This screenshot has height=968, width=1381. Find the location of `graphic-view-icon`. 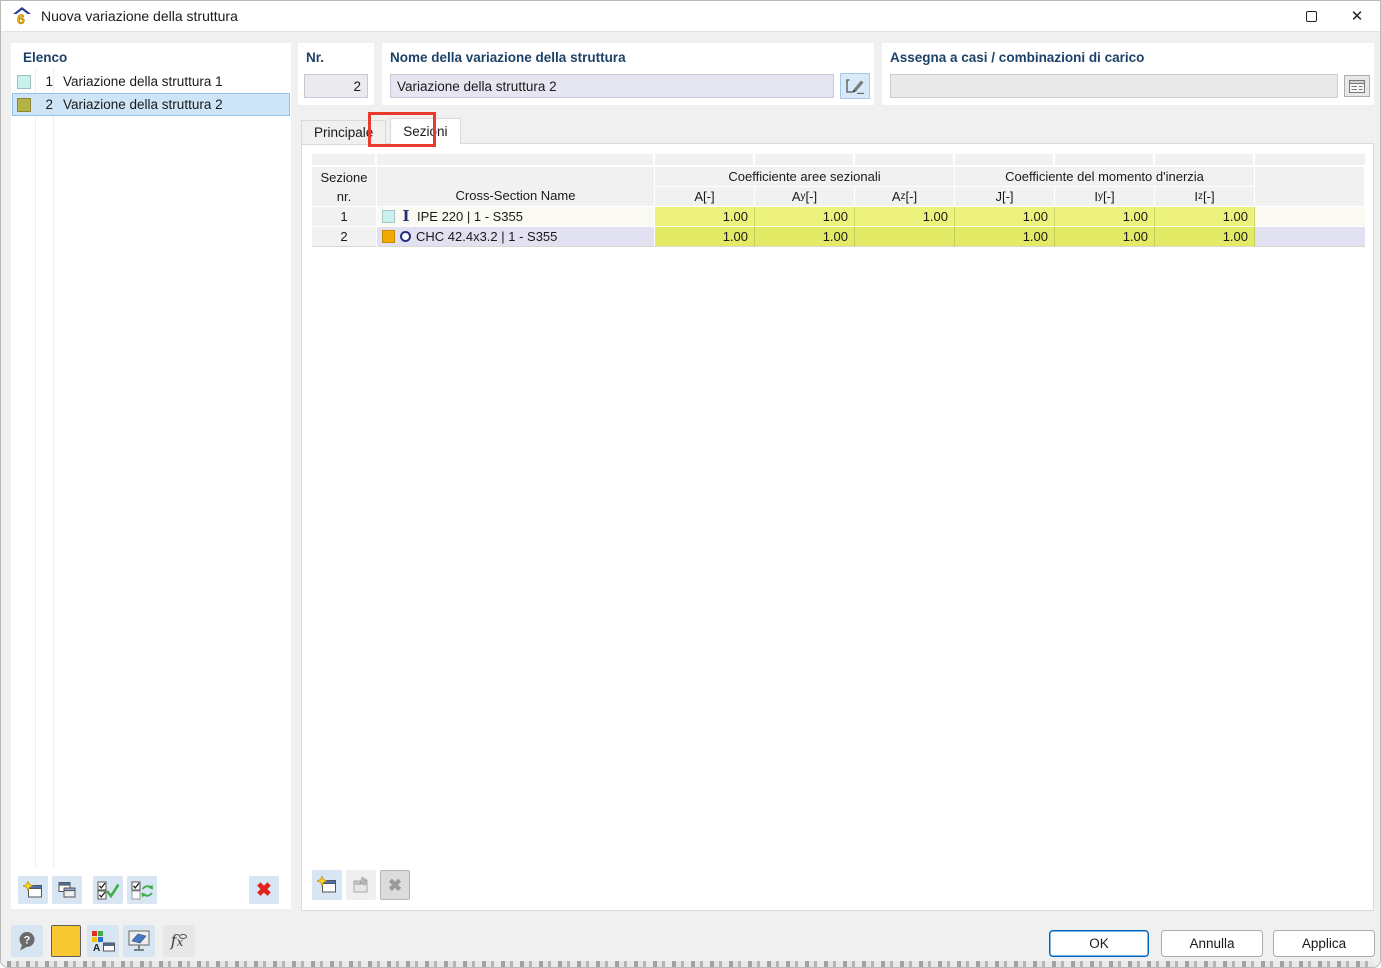

graphic-view-icon is located at coordinates (139, 940).